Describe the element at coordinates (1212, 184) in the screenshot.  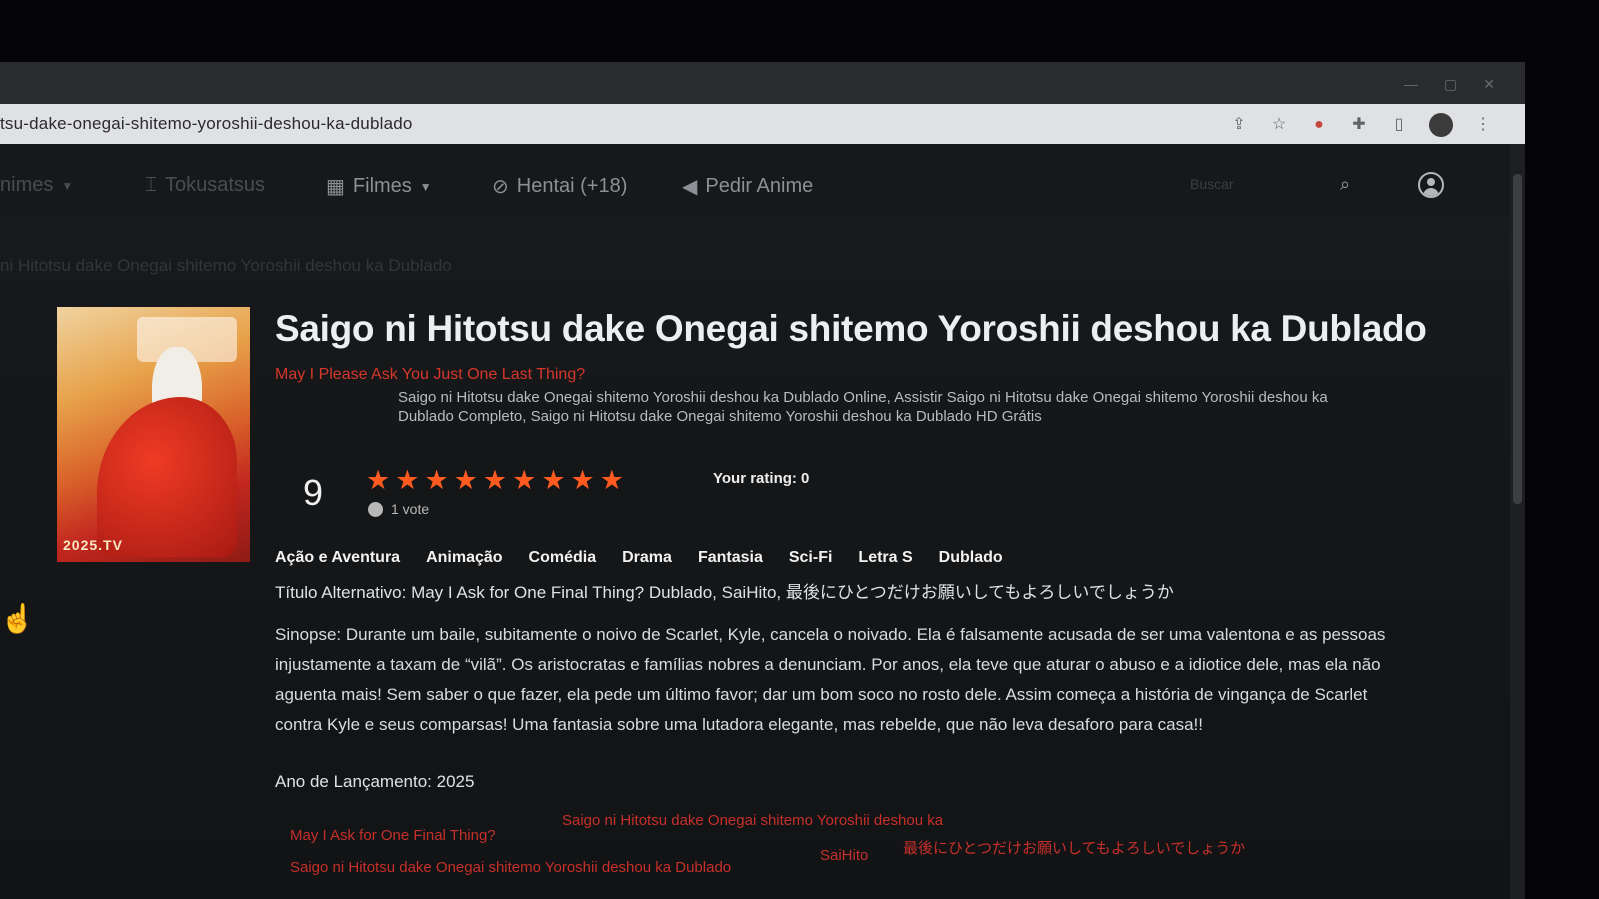
I see `search-input: Buscar` at that location.